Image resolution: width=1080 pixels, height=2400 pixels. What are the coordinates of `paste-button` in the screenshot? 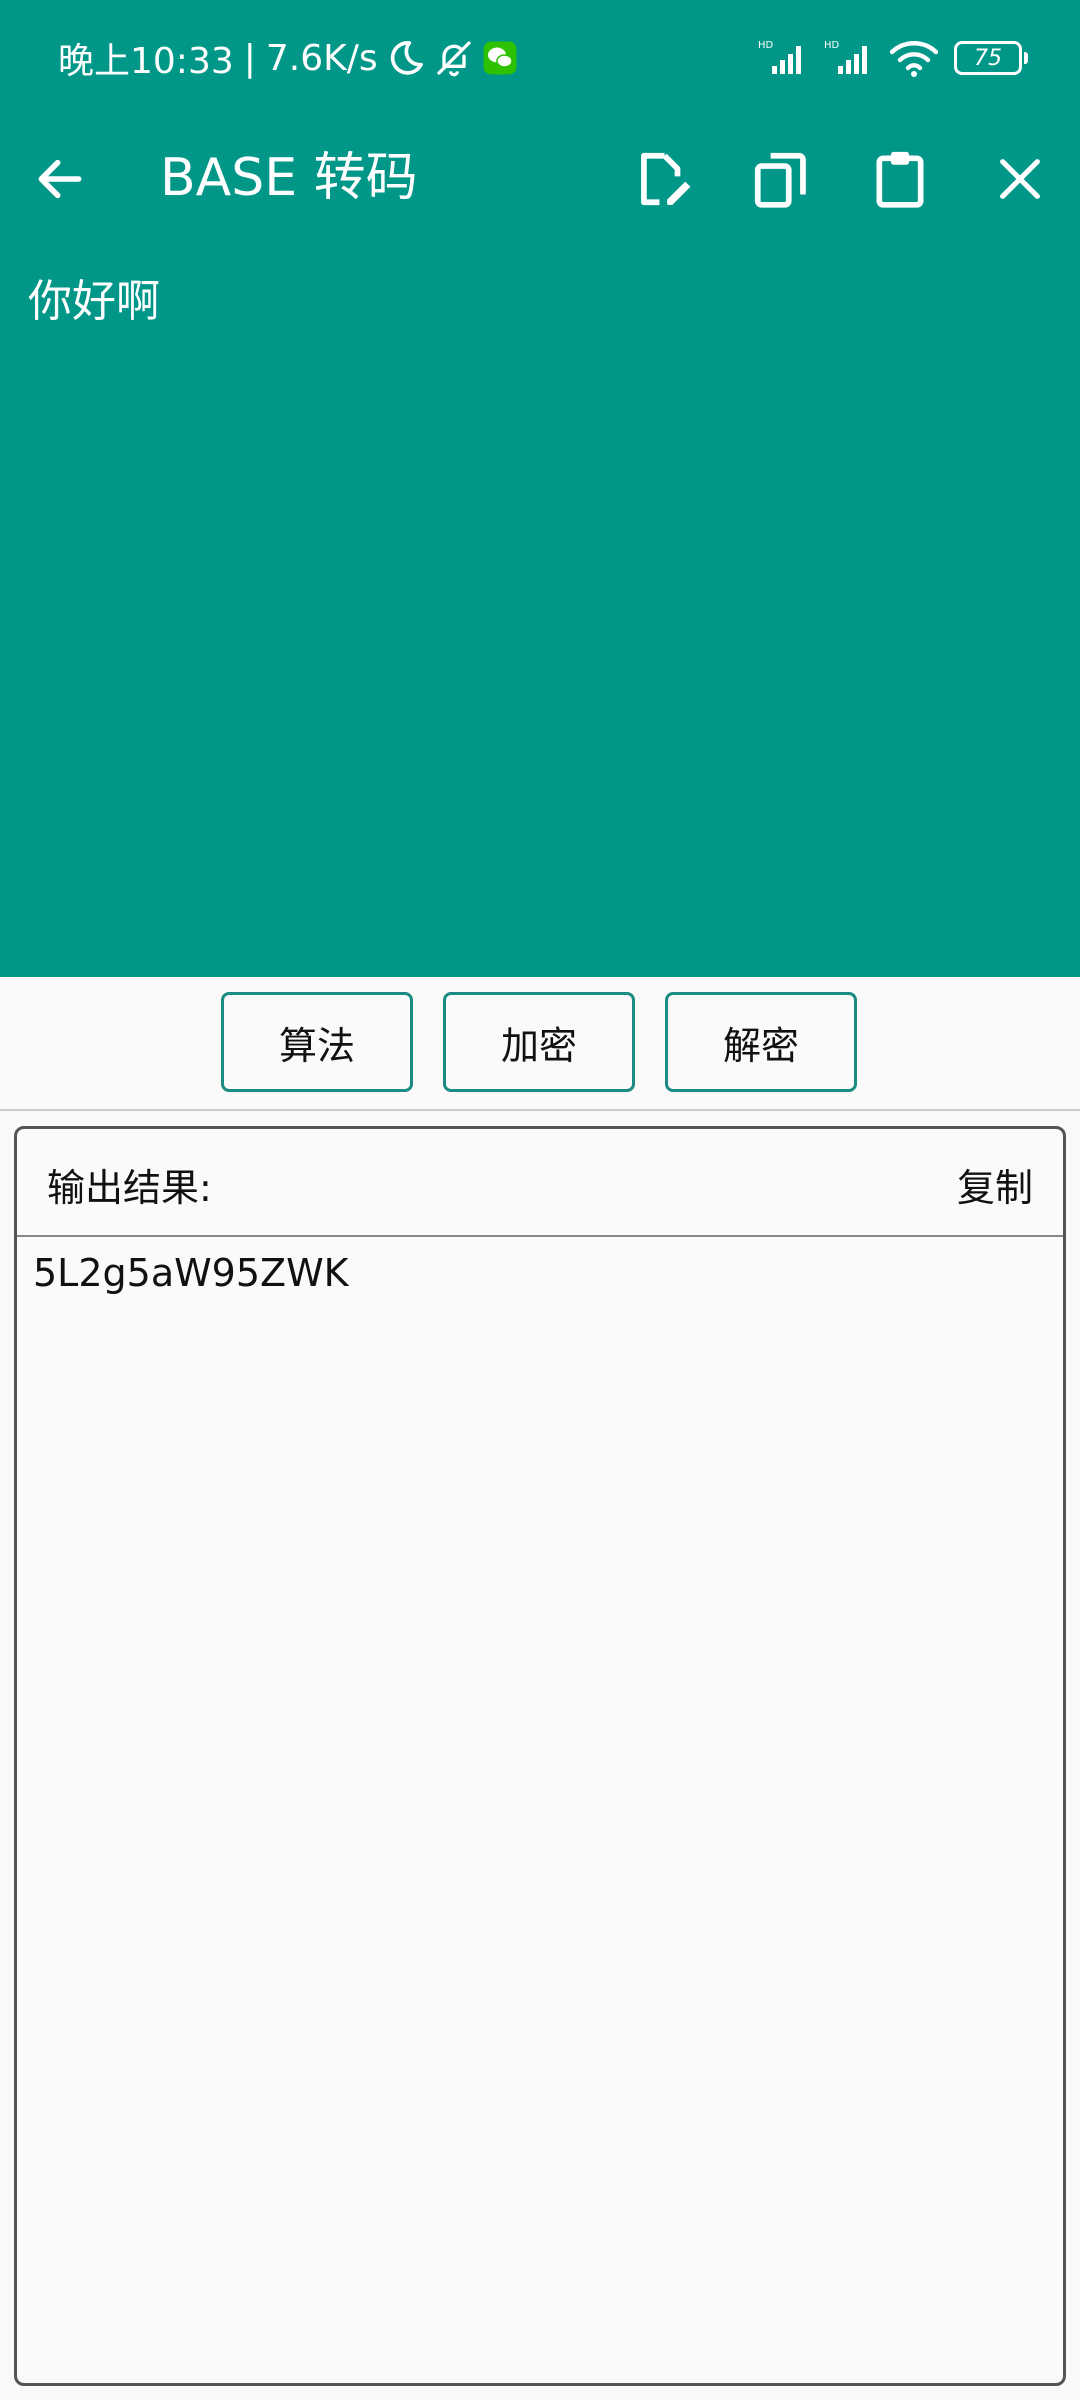 It's located at (900, 179).